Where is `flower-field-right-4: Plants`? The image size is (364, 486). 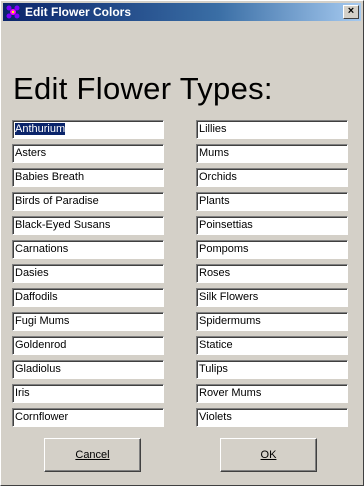 flower-field-right-4: Plants is located at coordinates (272, 201).